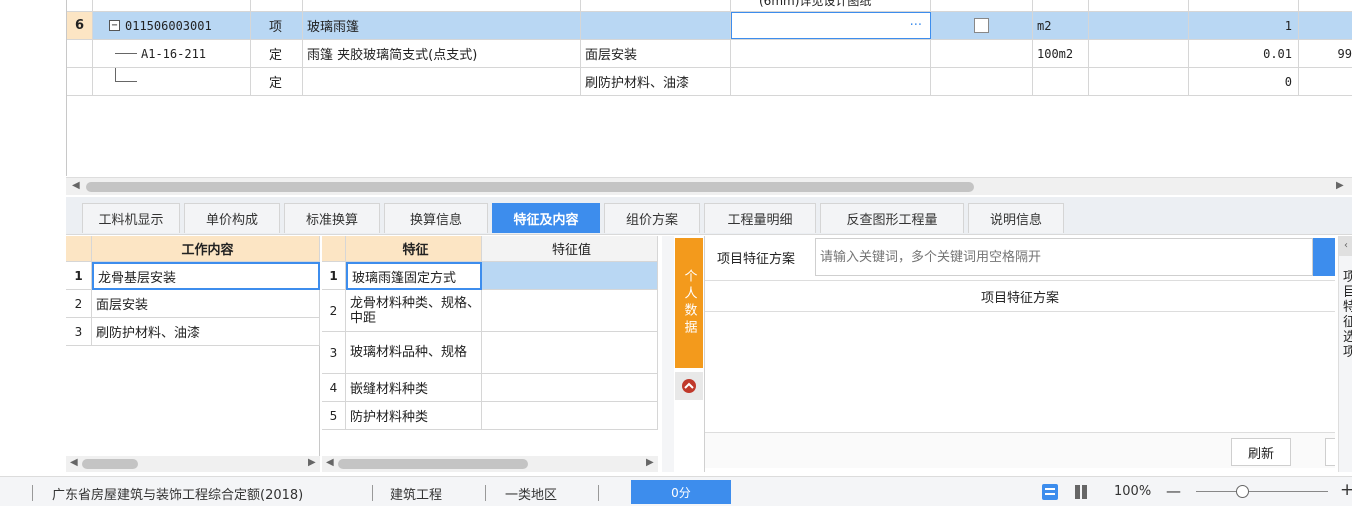 Image resolution: width=1352 pixels, height=506 pixels. What do you see at coordinates (416, 493) in the screenshot?
I see `project-type-label: 建筑工程` at bounding box center [416, 493].